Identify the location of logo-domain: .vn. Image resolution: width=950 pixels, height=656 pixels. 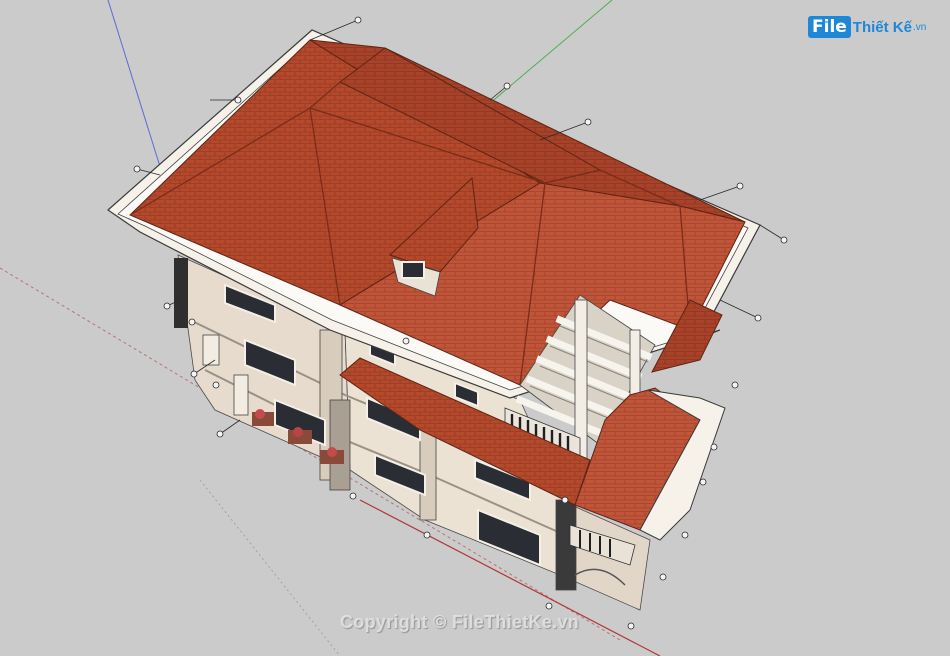
(919, 27).